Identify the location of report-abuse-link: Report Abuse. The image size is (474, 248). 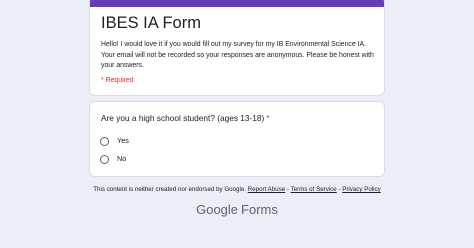
(267, 189).